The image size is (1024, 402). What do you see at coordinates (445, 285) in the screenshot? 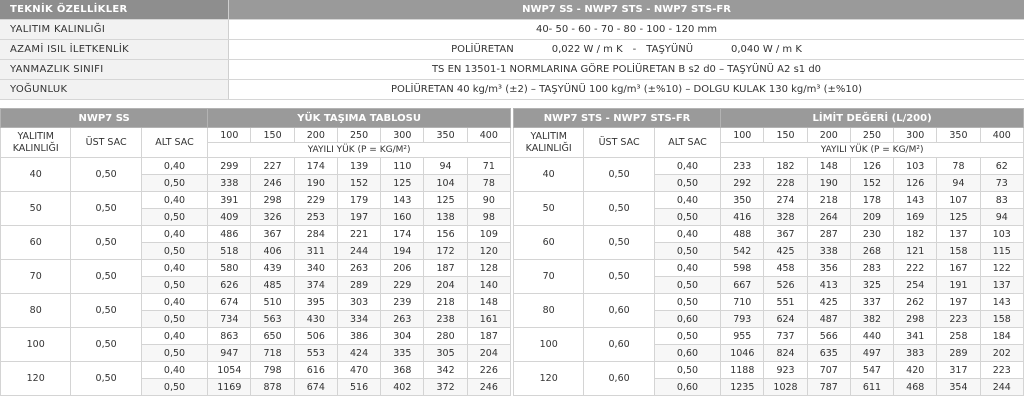
I see `load-value-cell: 204` at bounding box center [445, 285].